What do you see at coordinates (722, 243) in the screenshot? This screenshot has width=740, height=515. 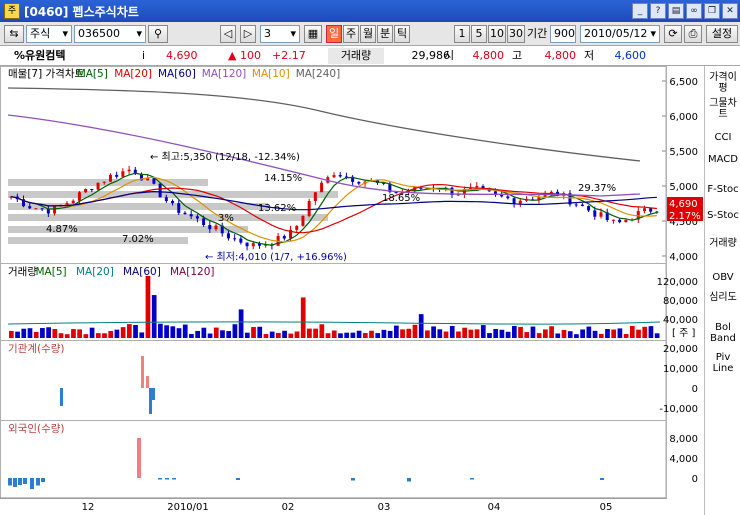 I see `sidebar-item-volume: 거래량` at bounding box center [722, 243].